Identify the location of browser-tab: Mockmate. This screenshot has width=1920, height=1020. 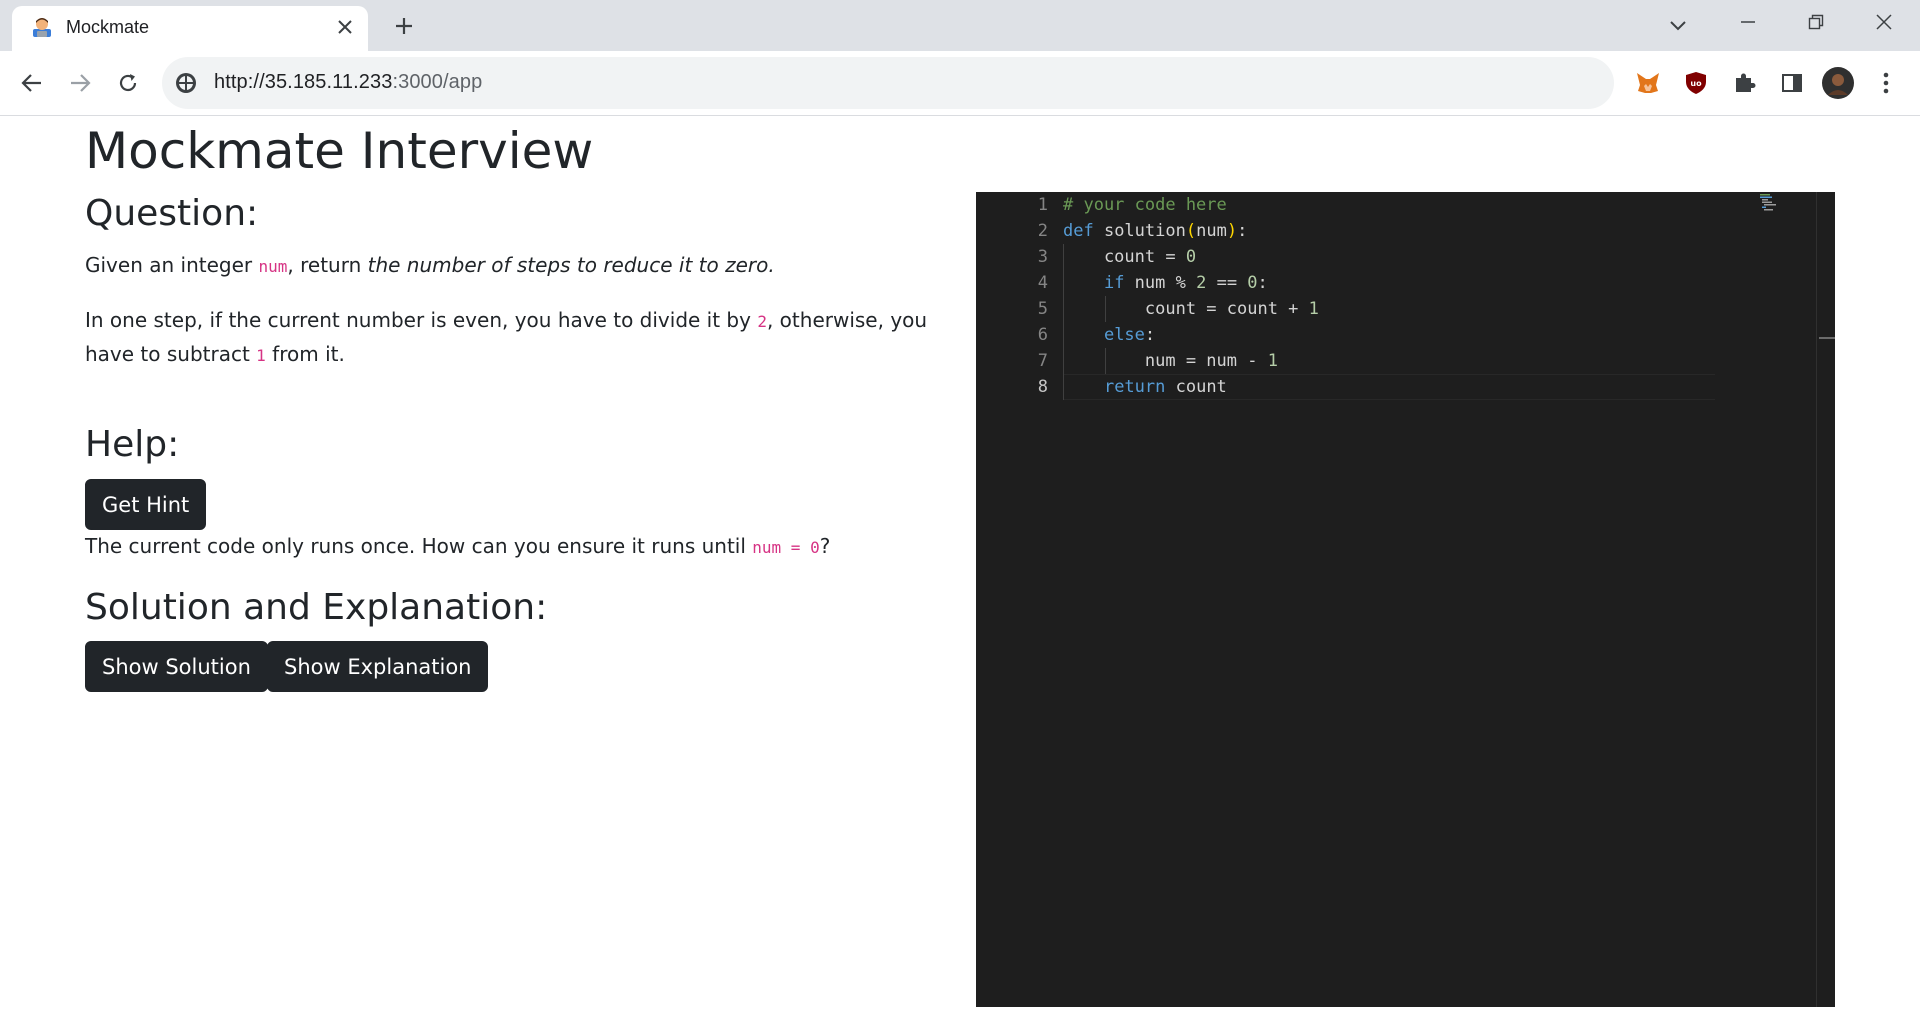
(190, 28).